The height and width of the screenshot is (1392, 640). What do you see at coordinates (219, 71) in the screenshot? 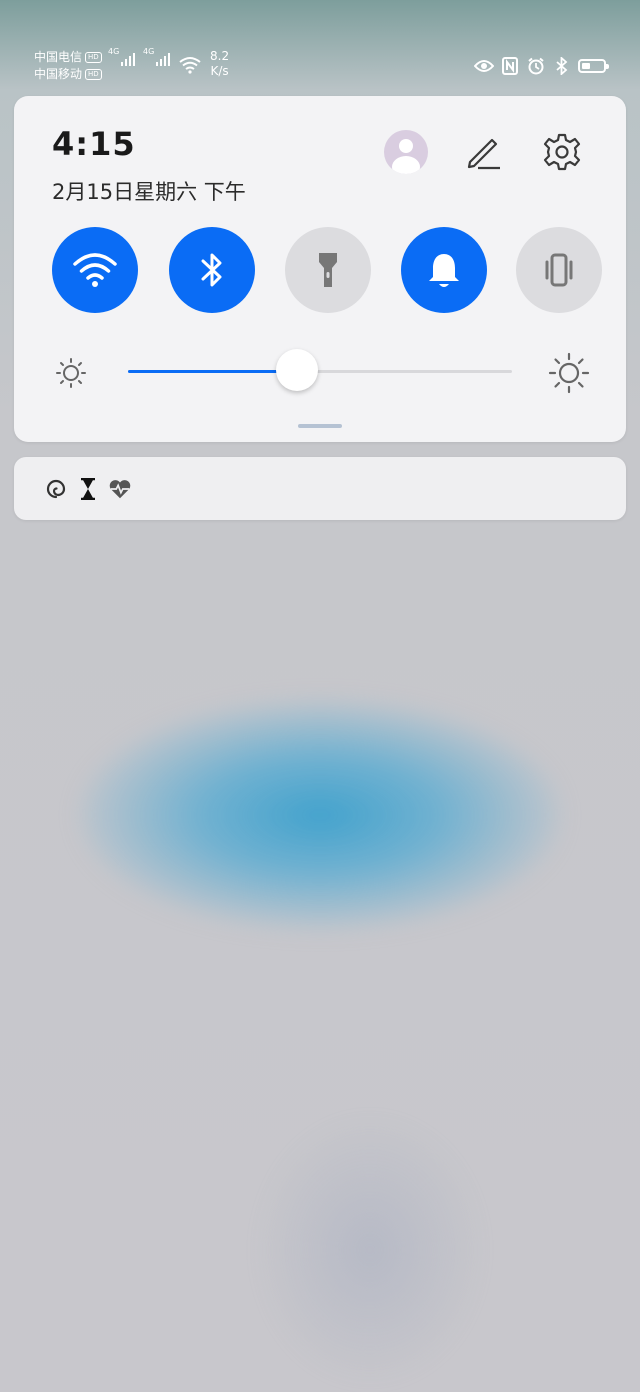
I see `speed-unit: K/s` at bounding box center [219, 71].